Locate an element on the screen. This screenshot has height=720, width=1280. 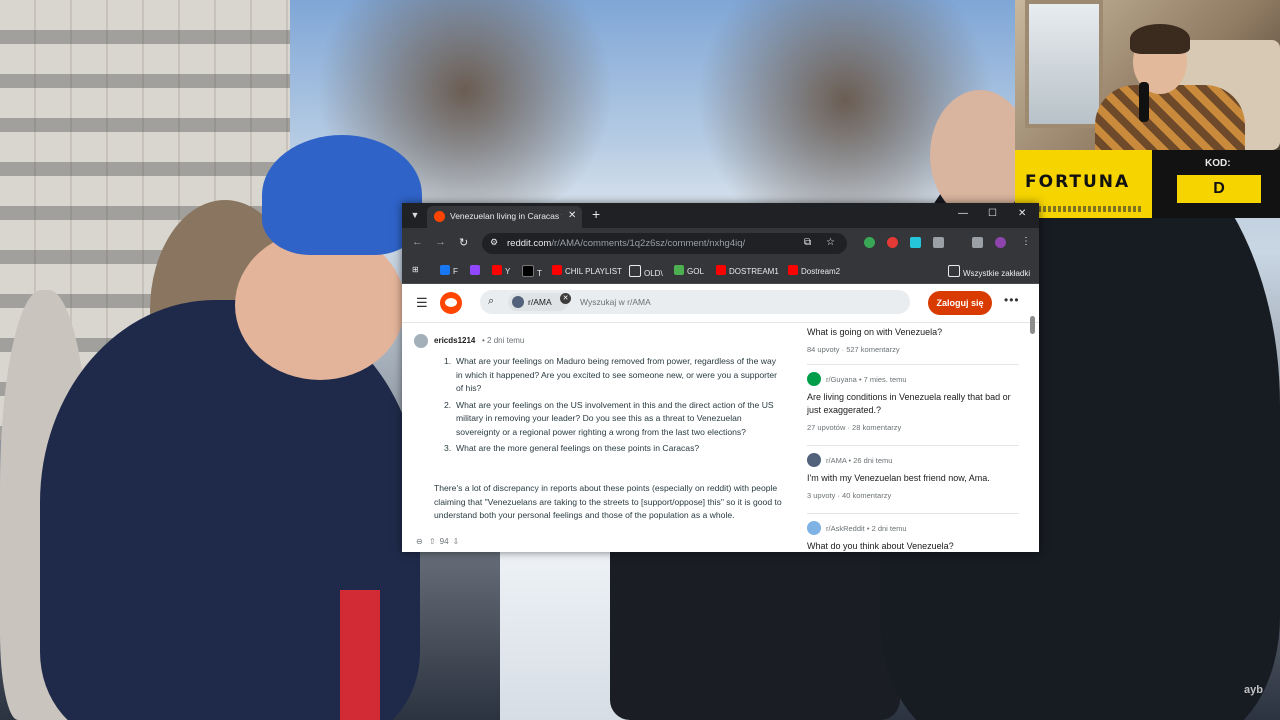
bookmark-item: CHIL PLAYLIST is located at coordinates (587, 270).